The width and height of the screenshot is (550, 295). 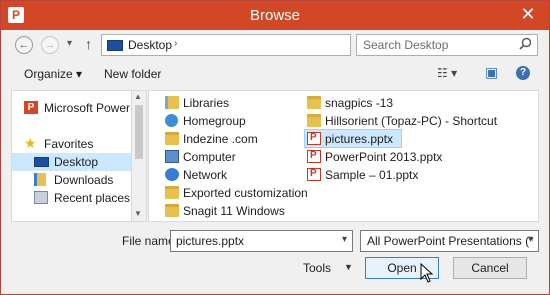 What do you see at coordinates (69, 43) in the screenshot?
I see `recent-locations-chevron-icon: ▾` at bounding box center [69, 43].